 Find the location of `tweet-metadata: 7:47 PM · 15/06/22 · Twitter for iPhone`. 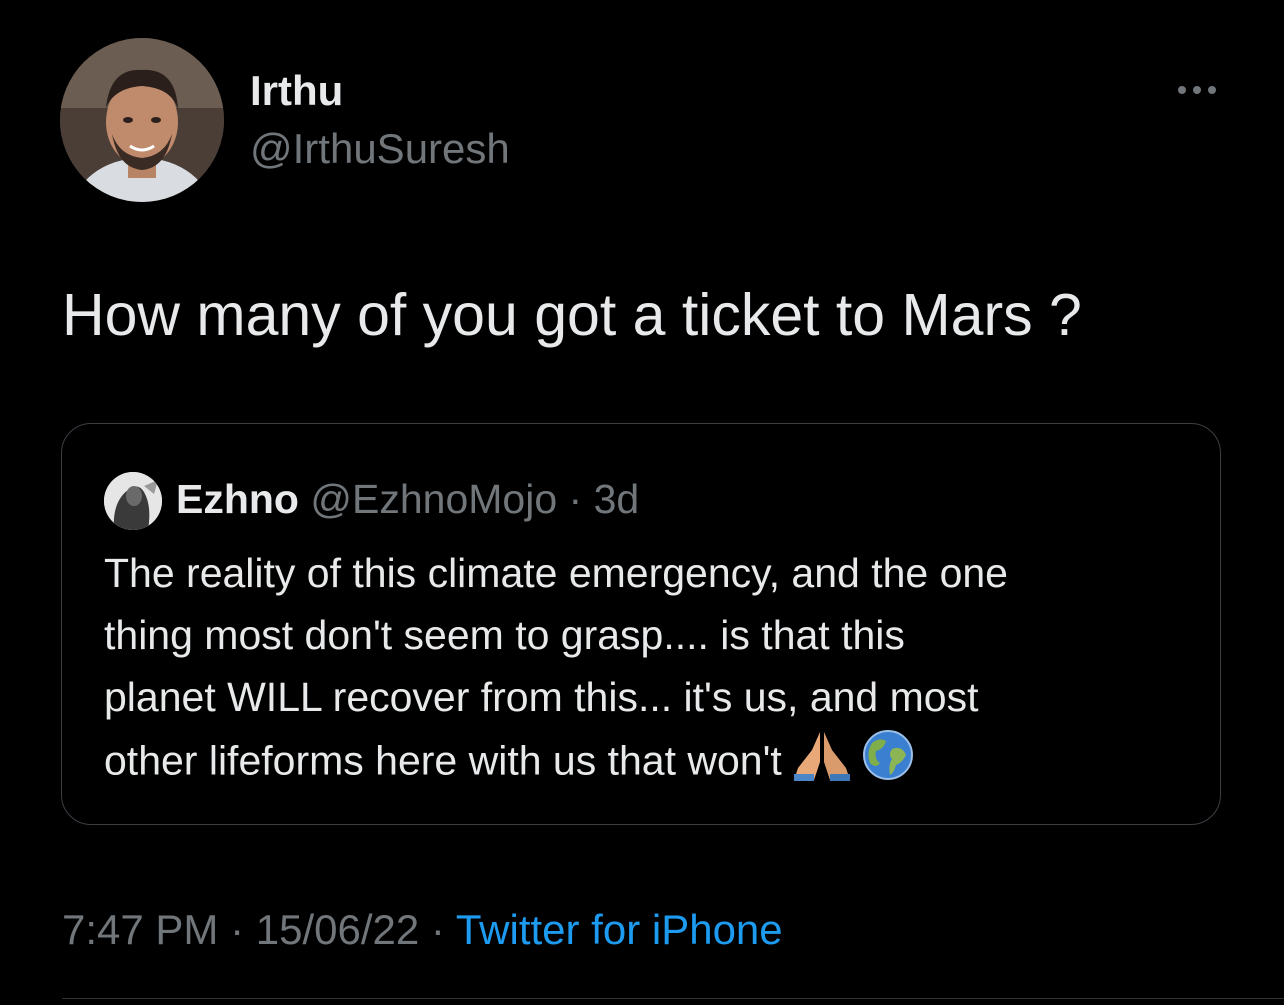

tweet-metadata: 7:47 PM · 15/06/22 · Twitter for iPhone is located at coordinates (422, 930).